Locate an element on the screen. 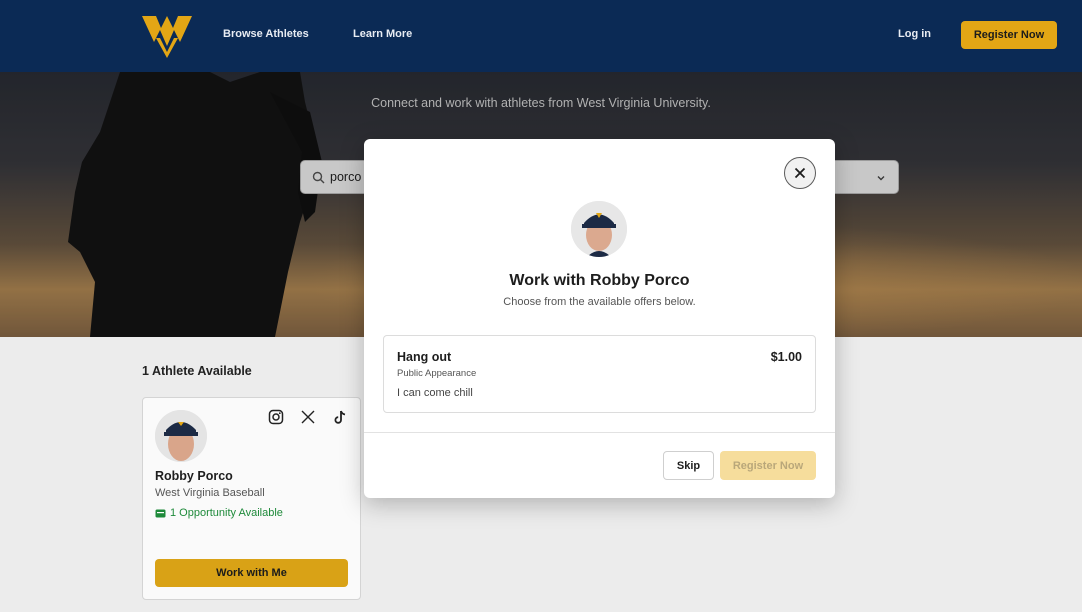  skip-button: Skip is located at coordinates (688, 465).